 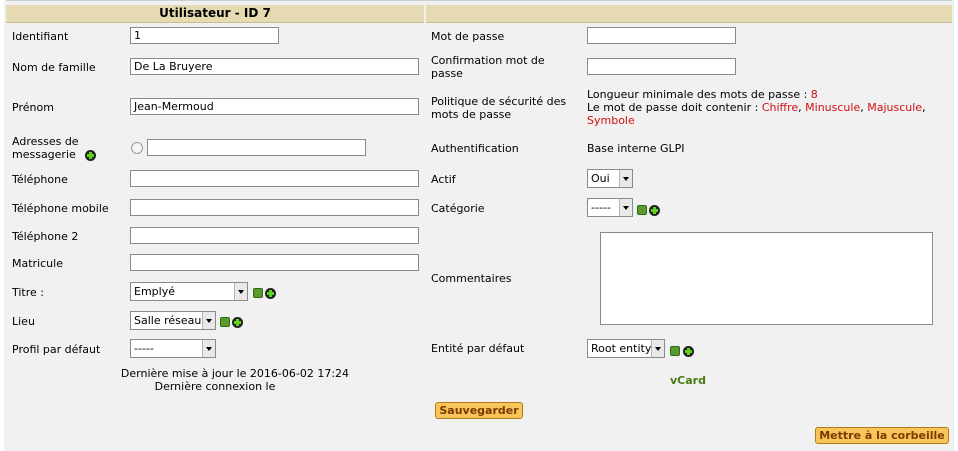 I want to click on last-update-text: Dernière mise à jour le 2016-06-02 17:24, so click(x=235, y=373).